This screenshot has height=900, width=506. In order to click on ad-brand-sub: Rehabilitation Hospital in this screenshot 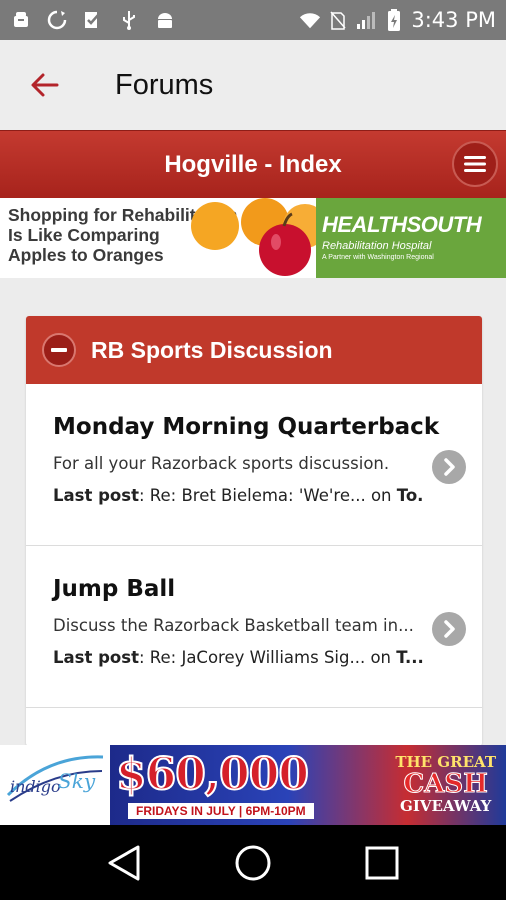, I will do `click(377, 246)`.